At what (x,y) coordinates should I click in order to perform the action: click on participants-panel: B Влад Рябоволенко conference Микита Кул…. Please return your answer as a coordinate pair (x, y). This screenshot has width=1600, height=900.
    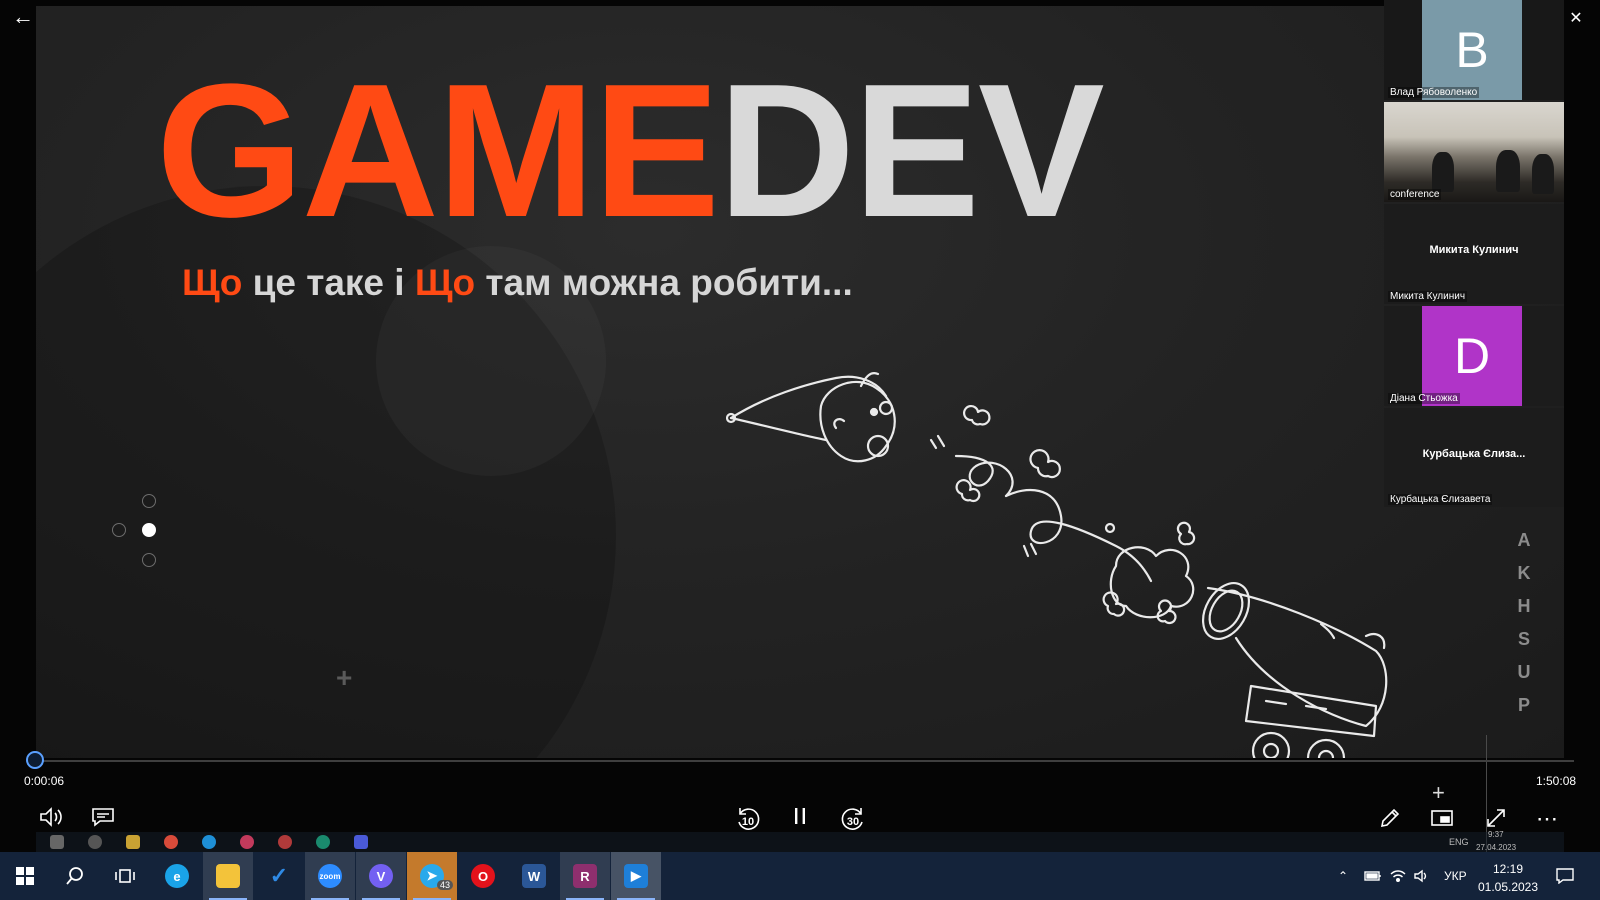
    Looking at the image, I should click on (1474, 253).